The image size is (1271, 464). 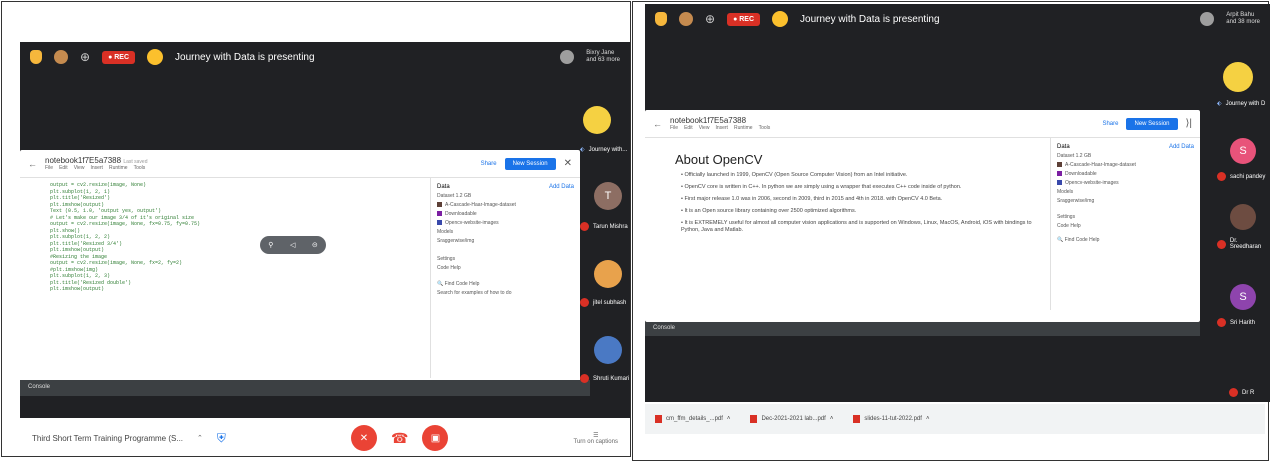 What do you see at coordinates (719, 159) in the screenshot?
I see `markdown-heading: About OpenCV` at bounding box center [719, 159].